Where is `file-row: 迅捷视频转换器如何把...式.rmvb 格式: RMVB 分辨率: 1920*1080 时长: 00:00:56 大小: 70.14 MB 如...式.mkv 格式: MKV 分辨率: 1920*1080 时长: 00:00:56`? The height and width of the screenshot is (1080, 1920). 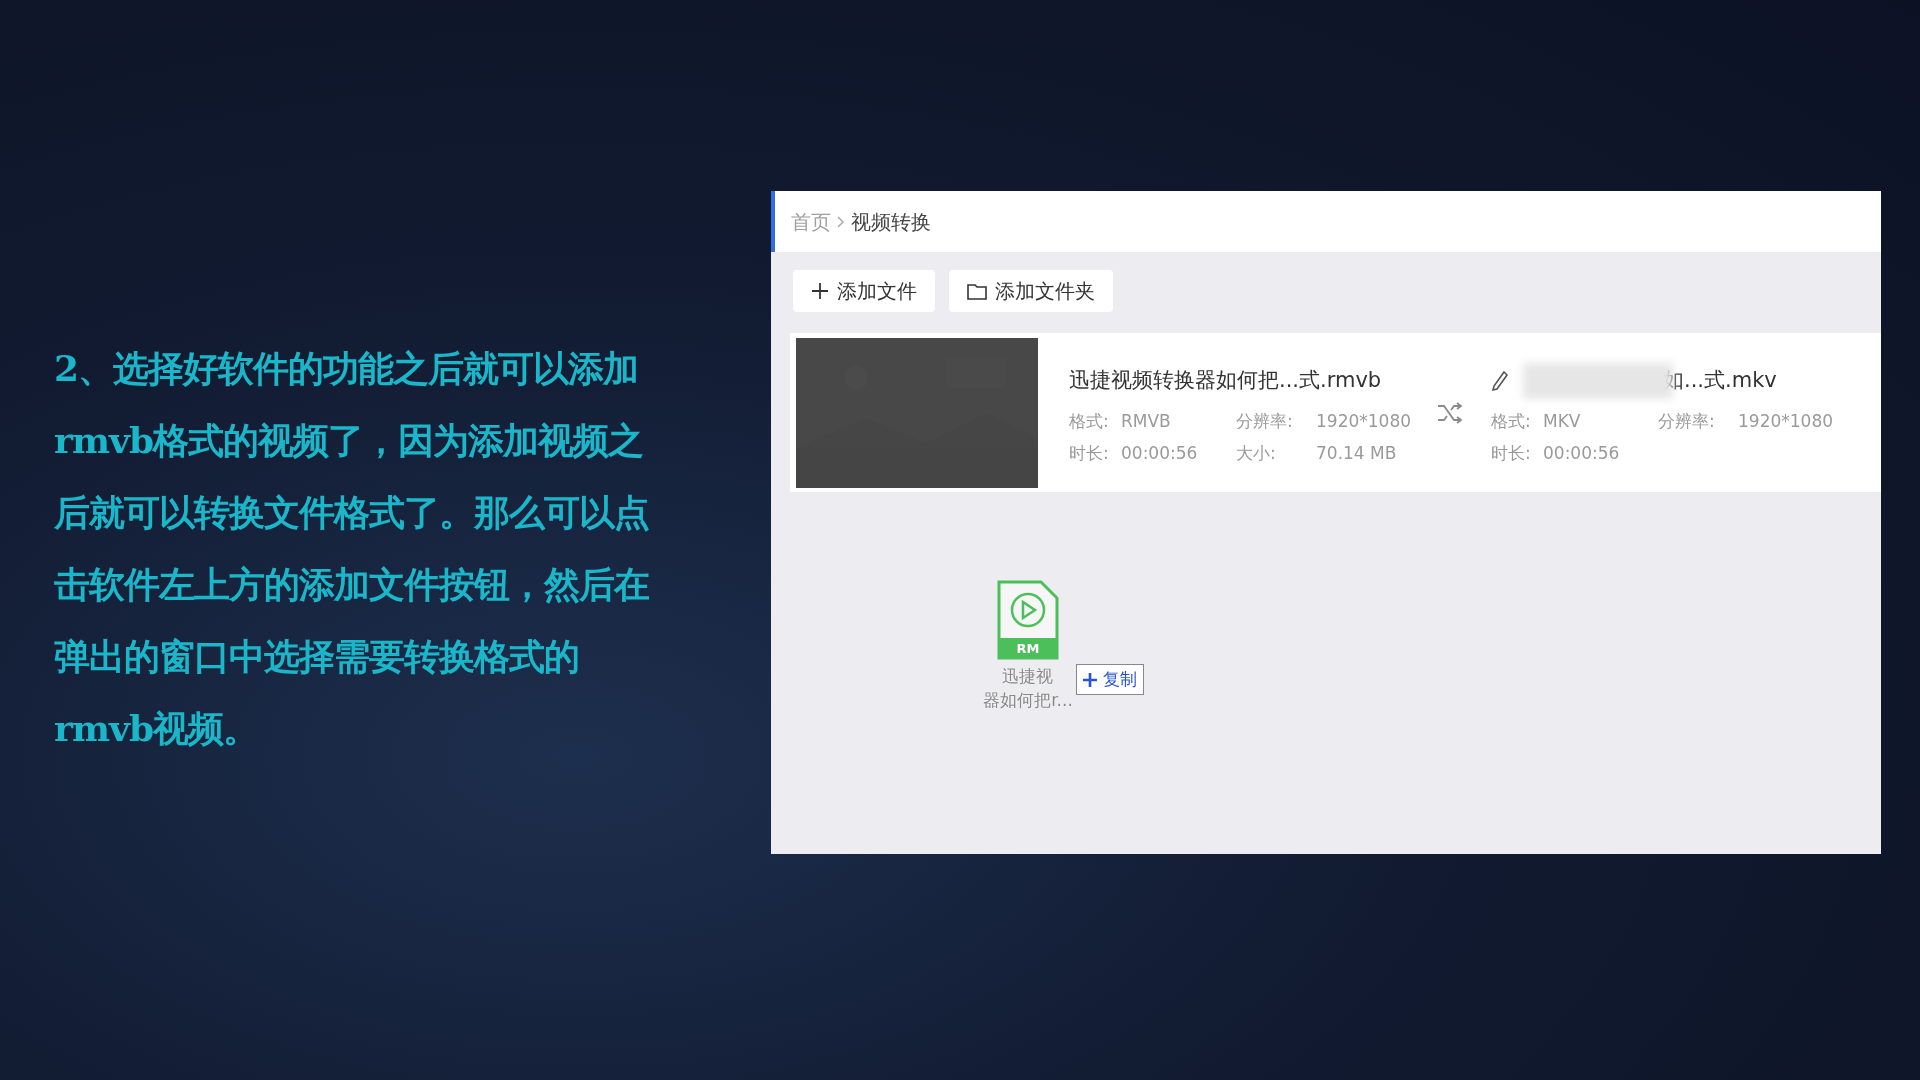 file-row: 迅捷视频转换器如何把...式.rmvb 格式: RMVB 分辨率: 1920*1080 时长: 00:00:56 大小: 70.14 MB 如...式.mkv 格式: MKV 分辨率: 1920*1080 时长: 00:00:56 is located at coordinates (1335, 412).